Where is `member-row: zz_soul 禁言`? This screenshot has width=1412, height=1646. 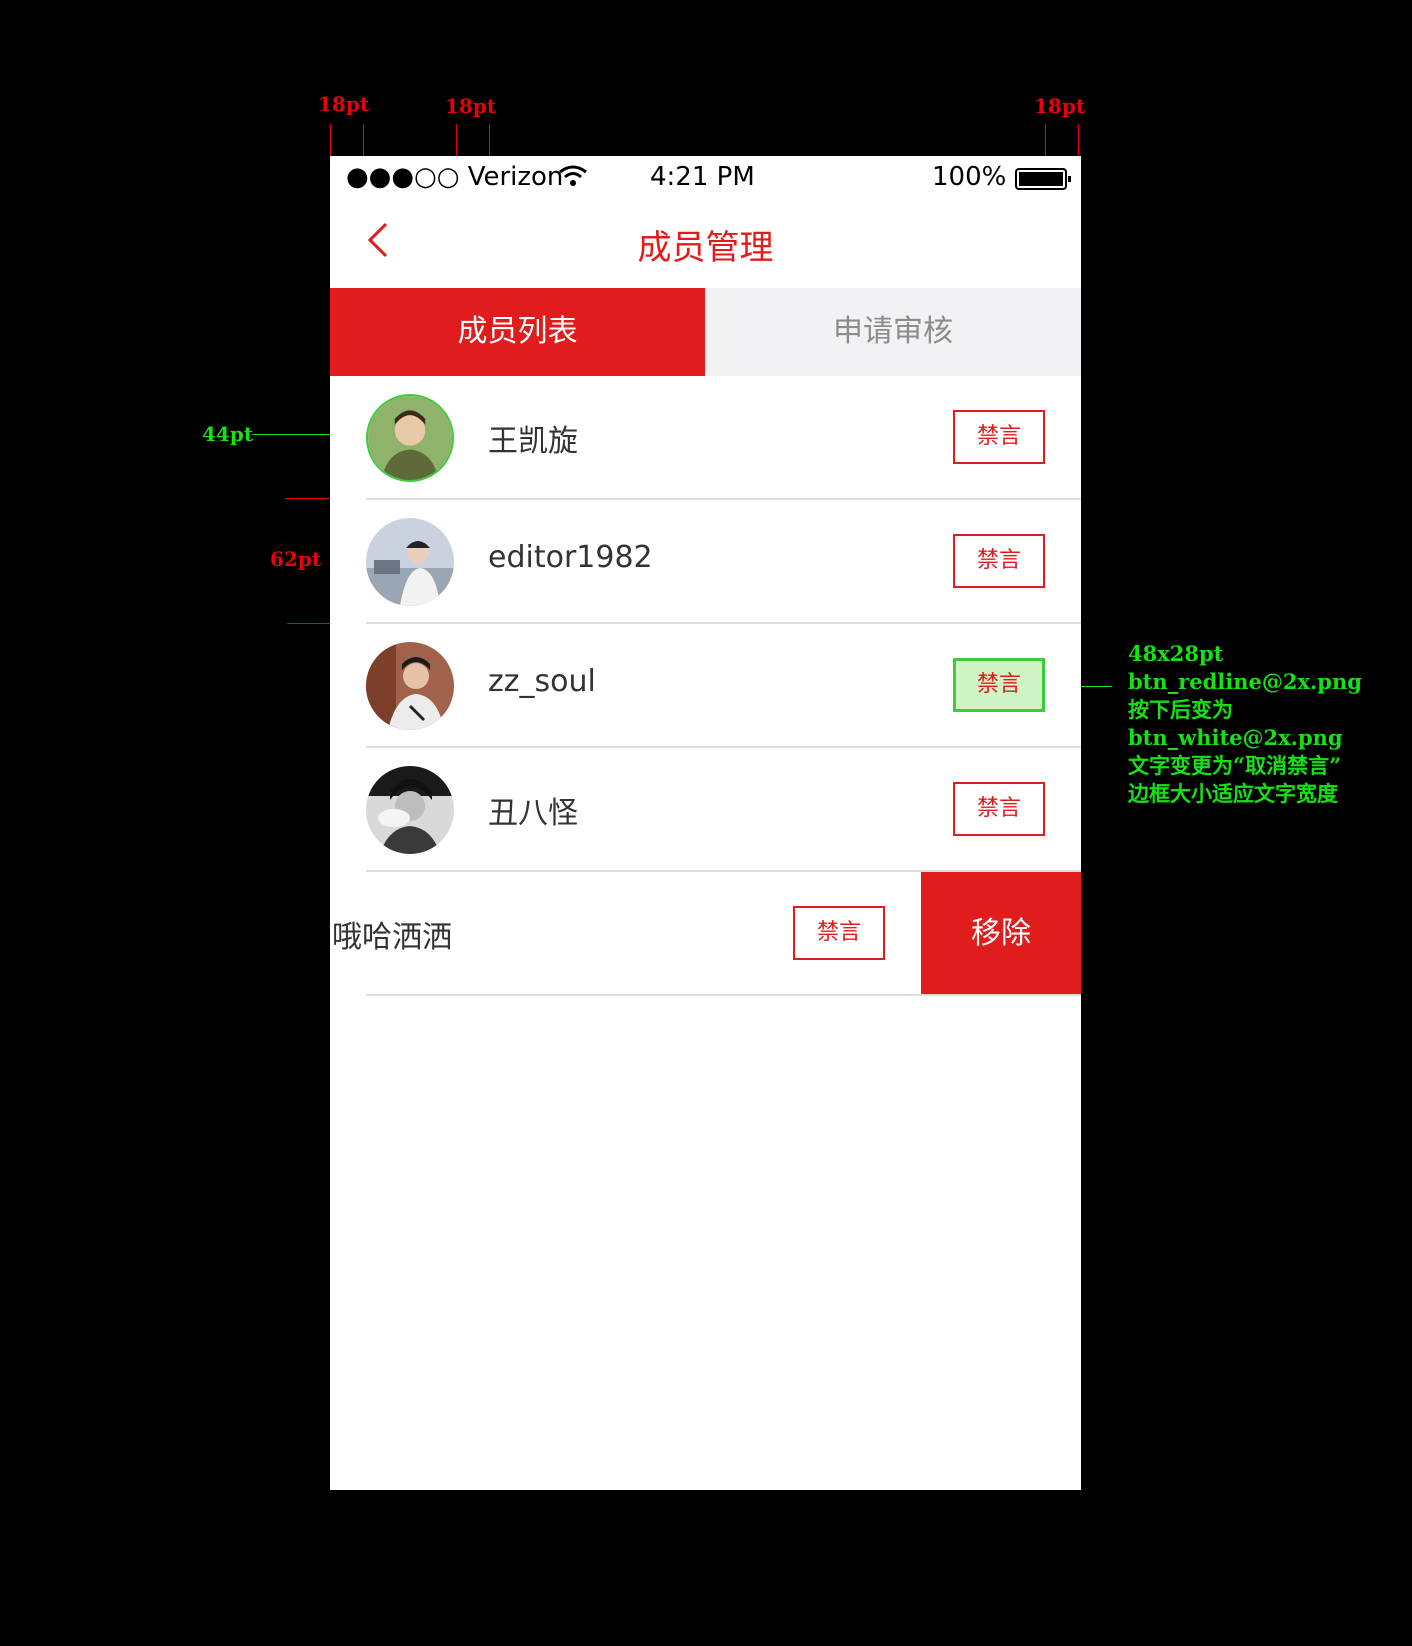
member-row: zz_soul 禁言 is located at coordinates (705, 686).